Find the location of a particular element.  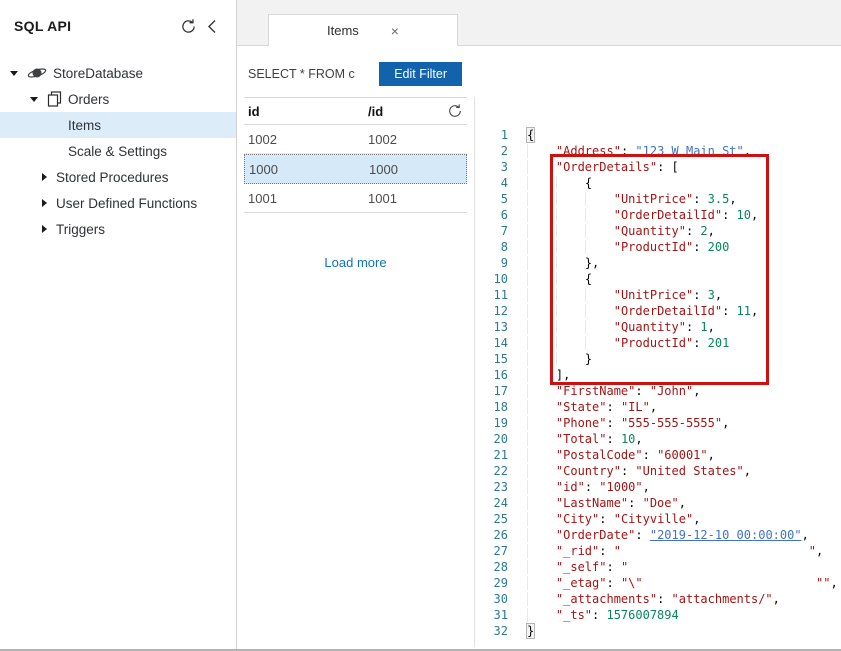

editor-line: 17 "FirstName": "John", is located at coordinates (658, 391).